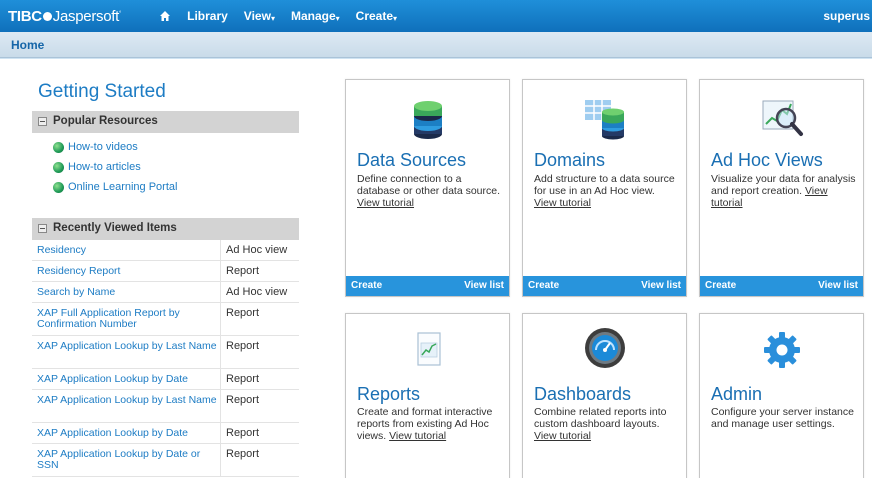 The width and height of the screenshot is (872, 478). I want to click on recent-item: Residency Report Report, so click(165, 271).